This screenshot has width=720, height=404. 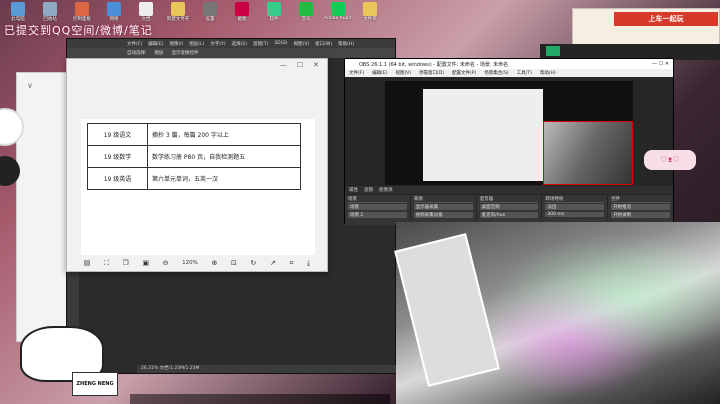 What do you see at coordinates (443, 215) in the screenshot?
I see `obs-pane-item: 视频采集设备` at bounding box center [443, 215].